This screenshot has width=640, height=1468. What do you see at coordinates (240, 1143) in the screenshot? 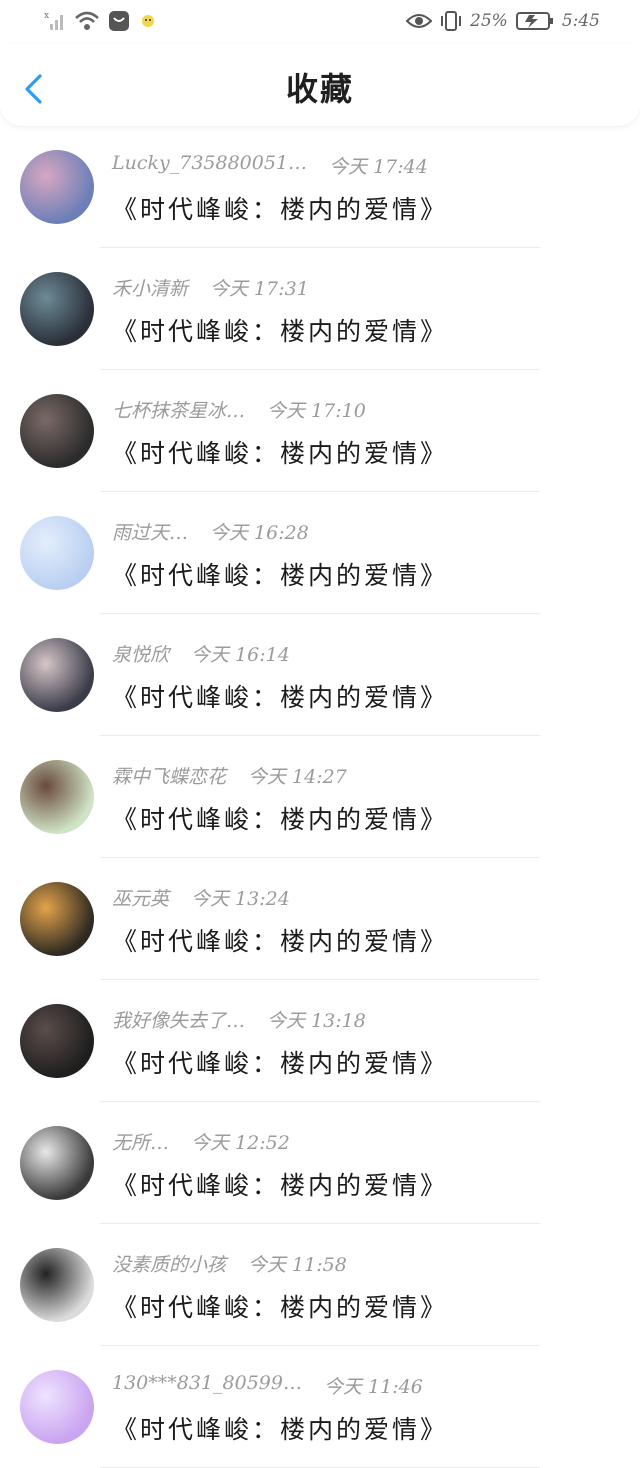
I see `timestamp: 今天 12:52` at bounding box center [240, 1143].